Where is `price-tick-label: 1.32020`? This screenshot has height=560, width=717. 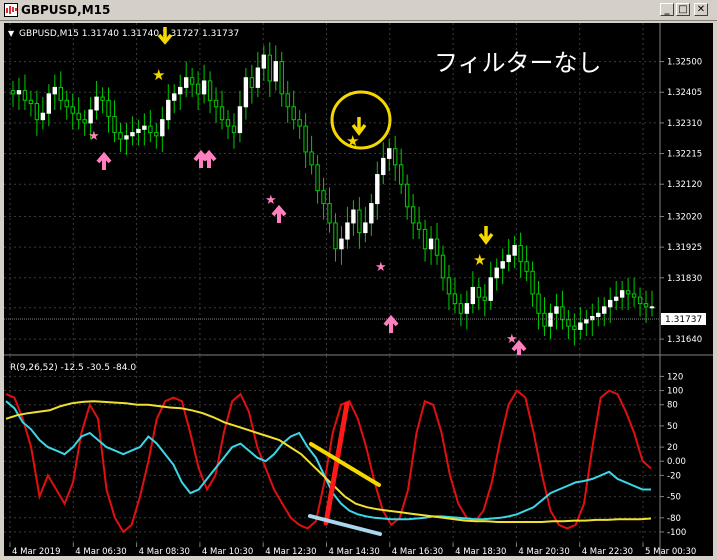
price-tick-label: 1.32020 is located at coordinates (684, 217).